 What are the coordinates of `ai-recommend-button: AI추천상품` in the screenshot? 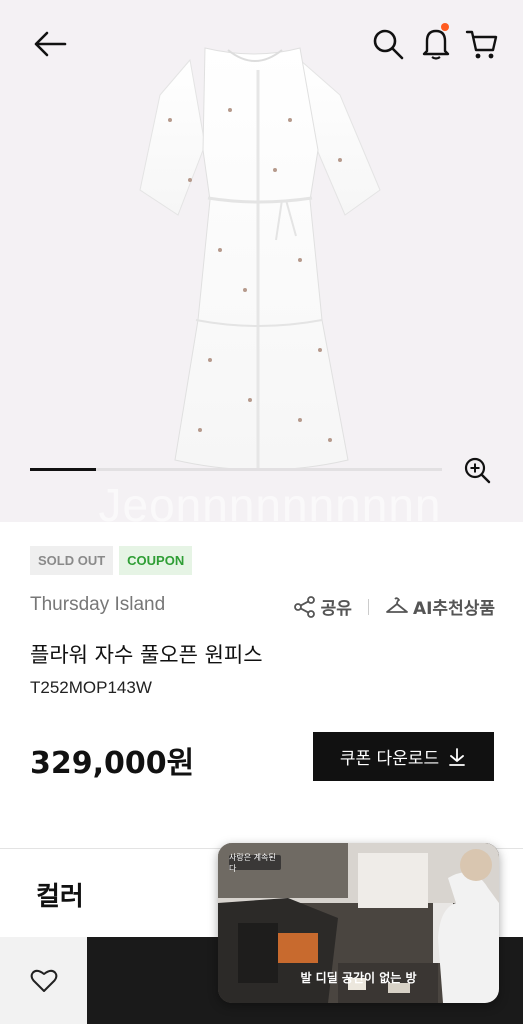 It's located at (440, 606).